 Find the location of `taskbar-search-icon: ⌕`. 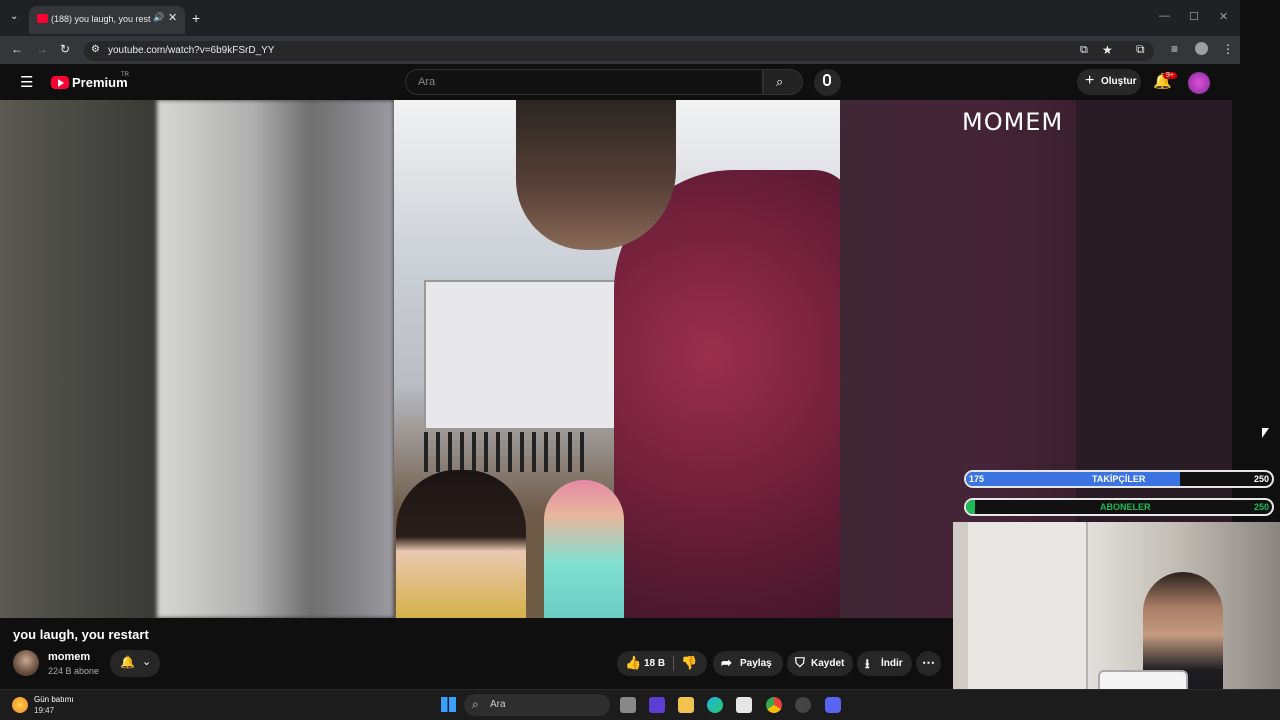

taskbar-search-icon: ⌕ is located at coordinates (475, 704).